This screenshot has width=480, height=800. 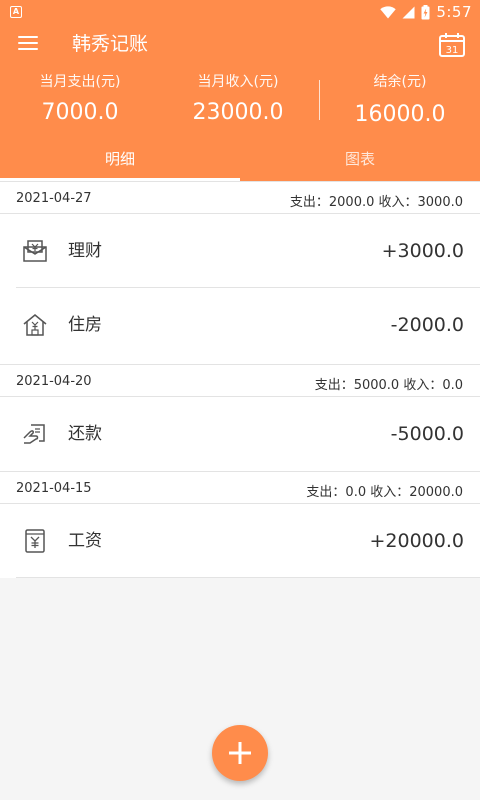 I want to click on group-date: 2021-04-20, so click(x=54, y=381).